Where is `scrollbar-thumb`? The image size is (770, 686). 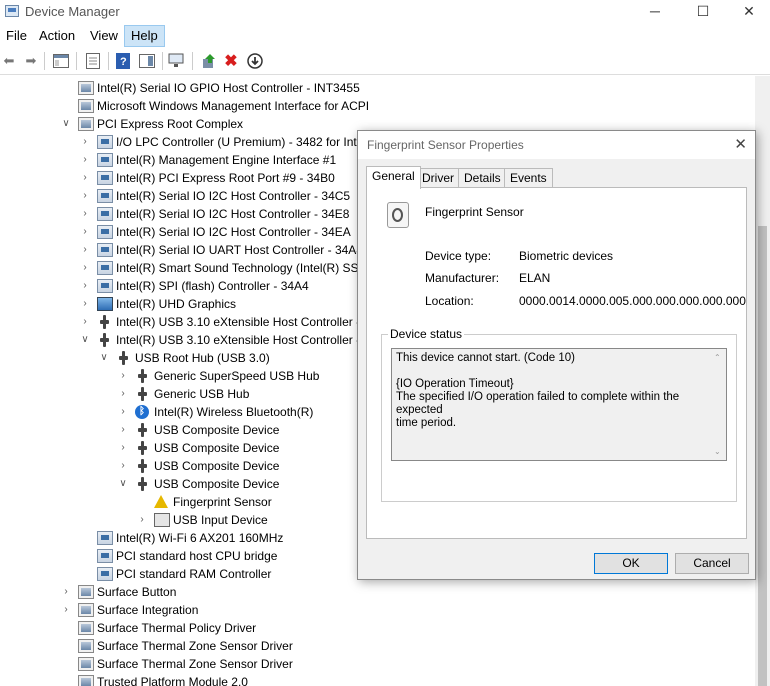 scrollbar-thumb is located at coordinates (762, 456).